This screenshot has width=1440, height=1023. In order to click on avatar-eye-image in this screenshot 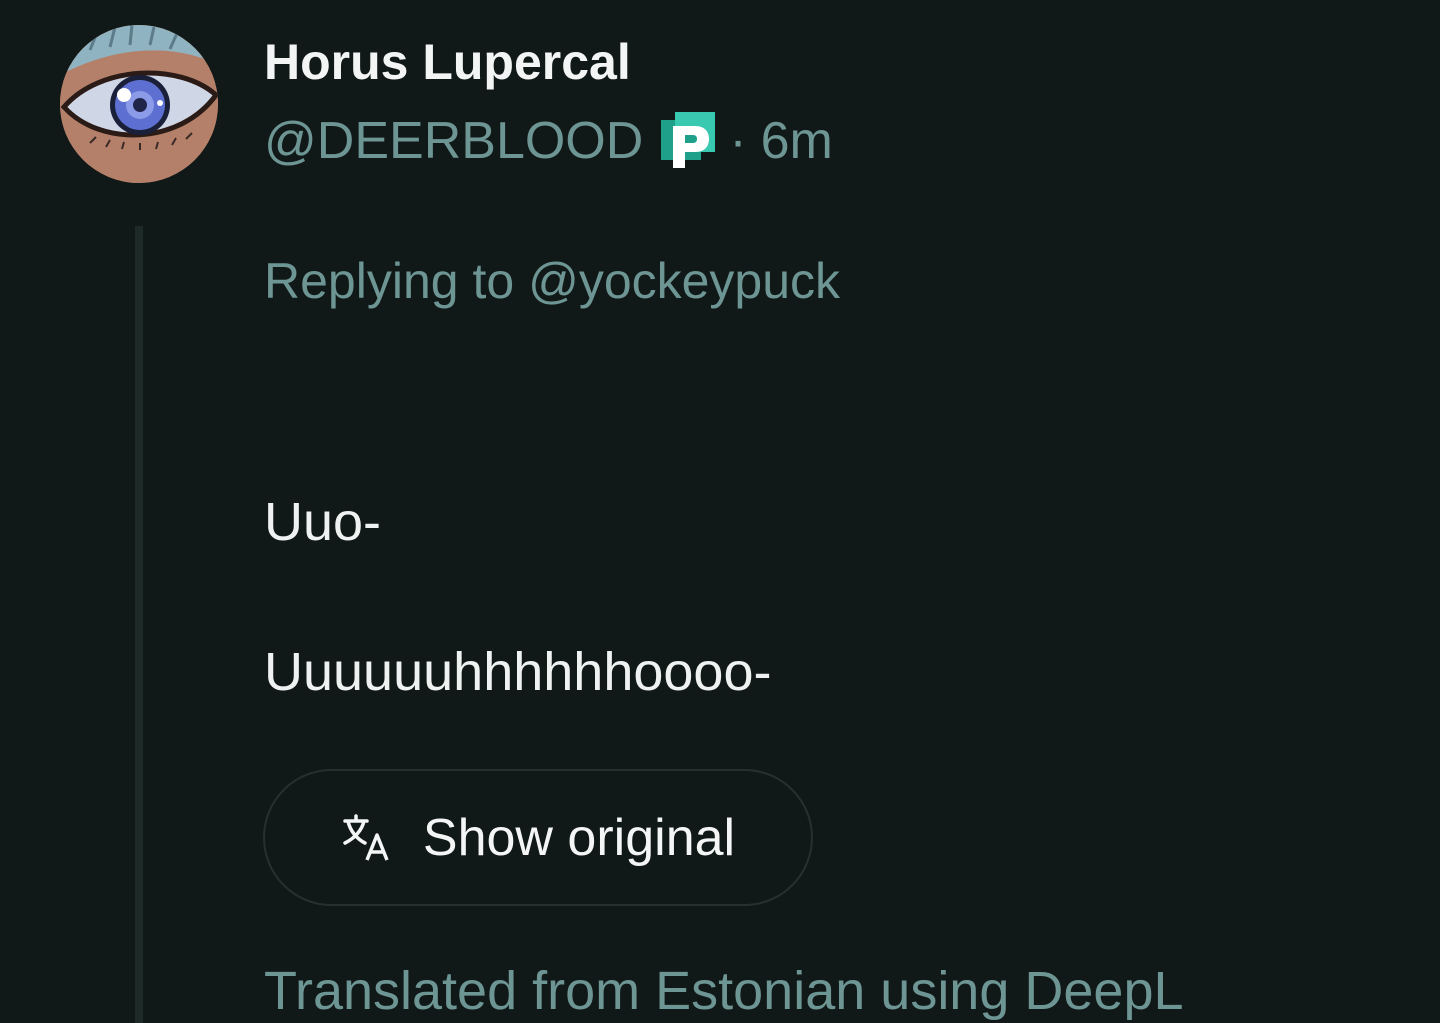, I will do `click(139, 104)`.